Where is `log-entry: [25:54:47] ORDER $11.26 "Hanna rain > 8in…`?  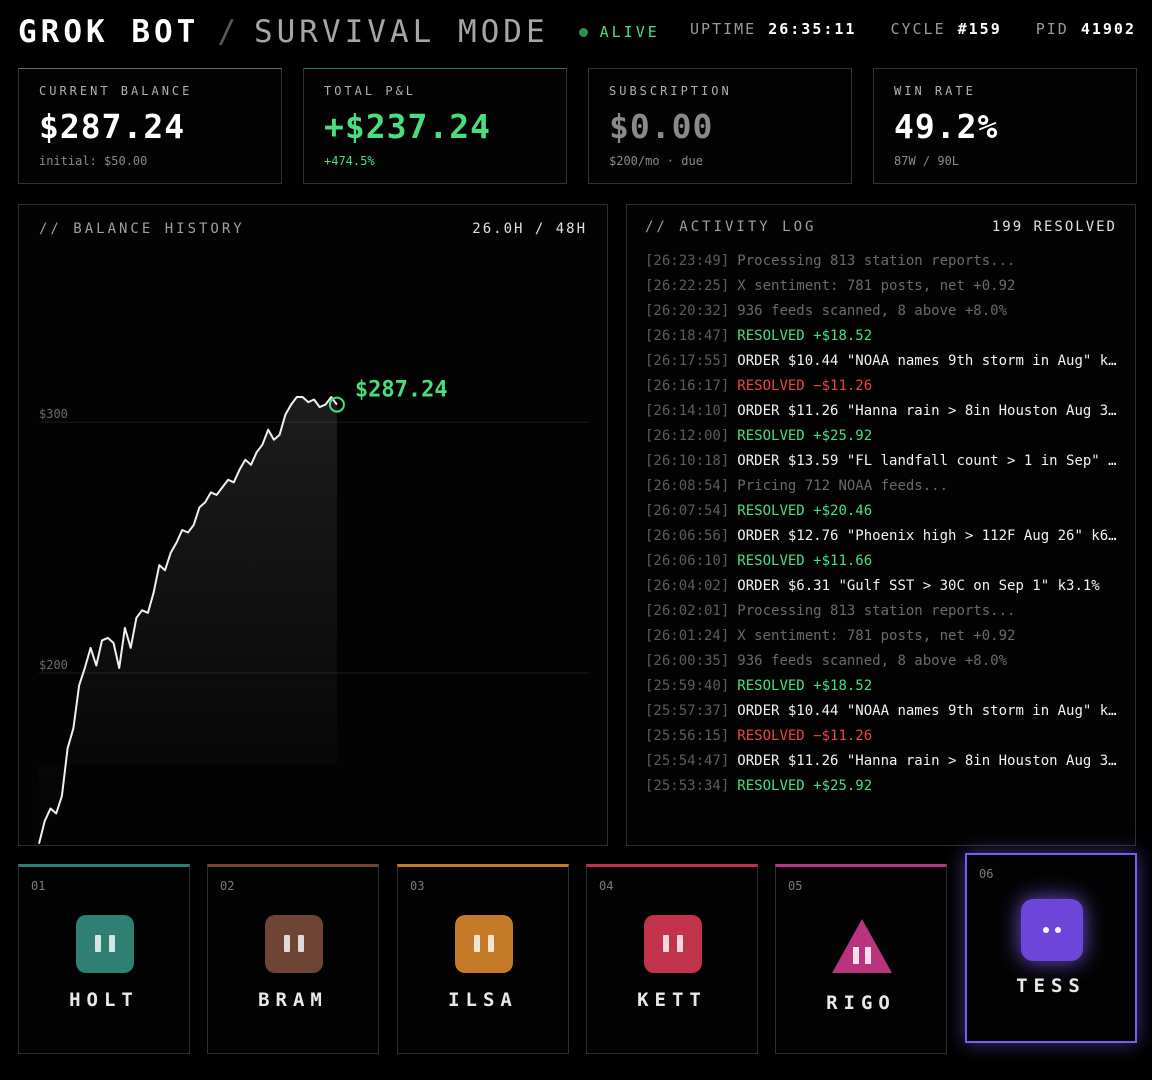
log-entry: [25:54:47] ORDER $11.26 "Hanna rain > 8in… is located at coordinates (883, 761).